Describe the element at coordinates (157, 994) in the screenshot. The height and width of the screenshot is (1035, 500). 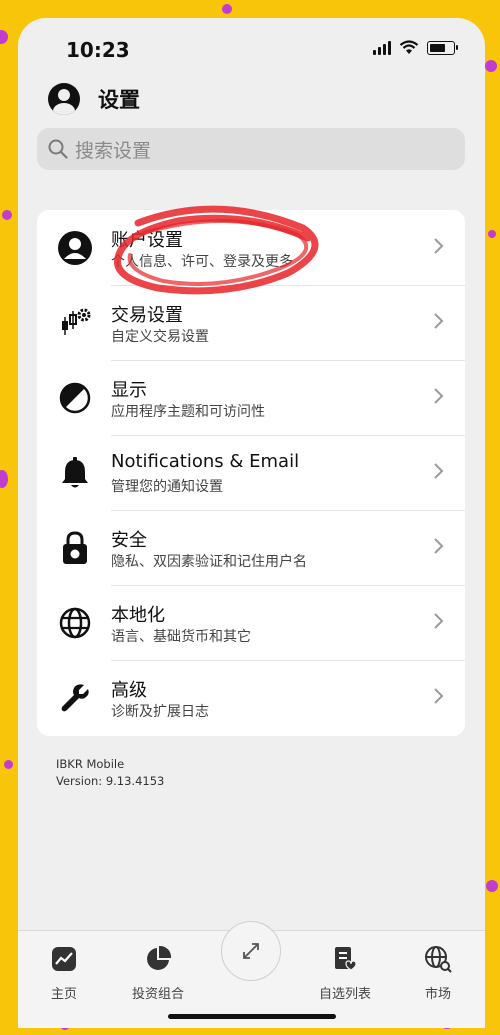
I see `tab-label: 投资组合` at that location.